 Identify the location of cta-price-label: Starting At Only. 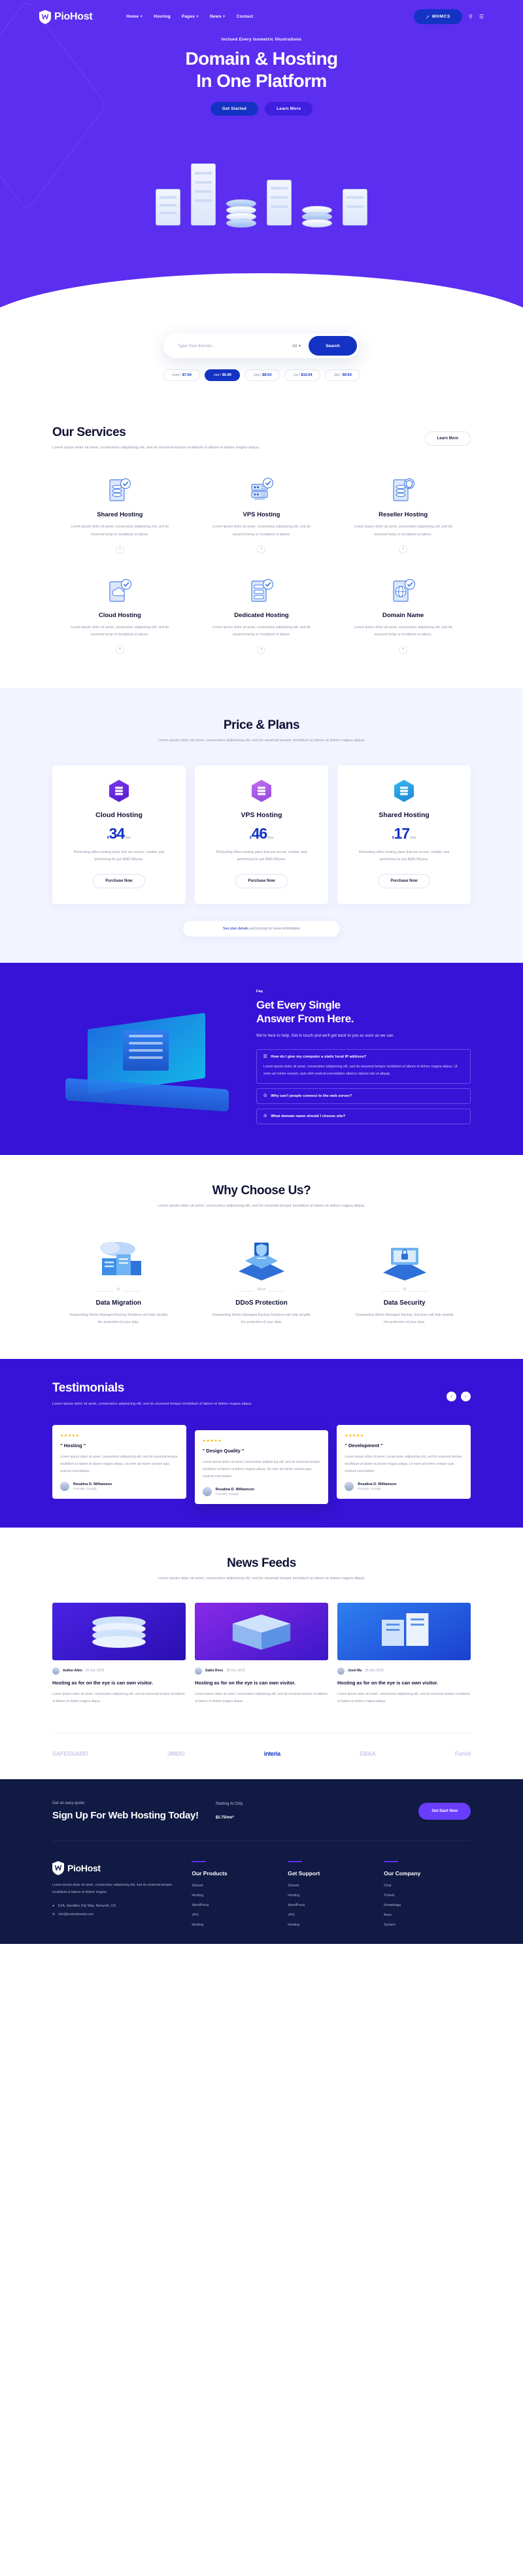
(229, 1804).